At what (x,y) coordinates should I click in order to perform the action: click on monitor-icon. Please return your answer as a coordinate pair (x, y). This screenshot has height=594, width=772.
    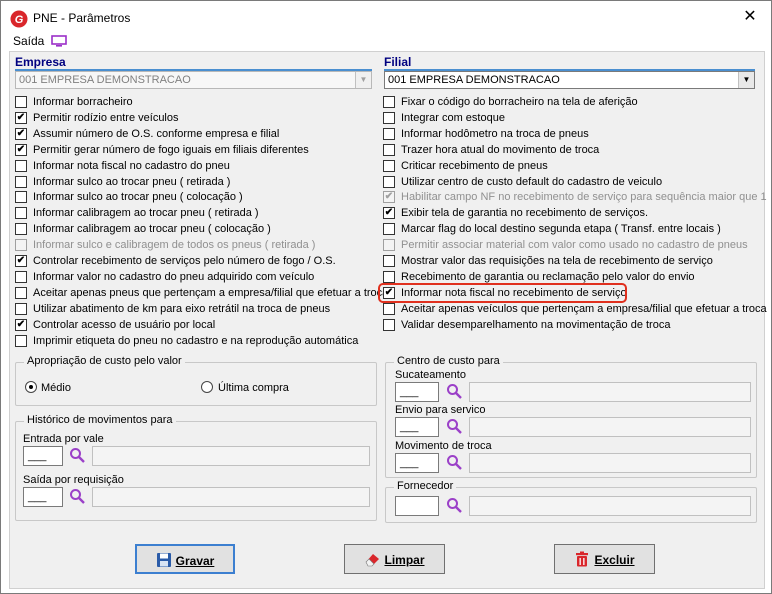
    Looking at the image, I should click on (59, 41).